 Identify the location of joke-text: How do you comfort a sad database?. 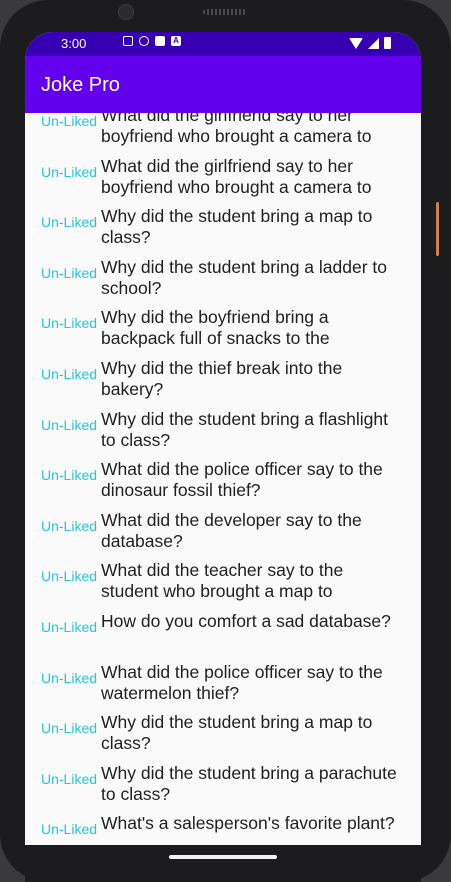
(246, 620).